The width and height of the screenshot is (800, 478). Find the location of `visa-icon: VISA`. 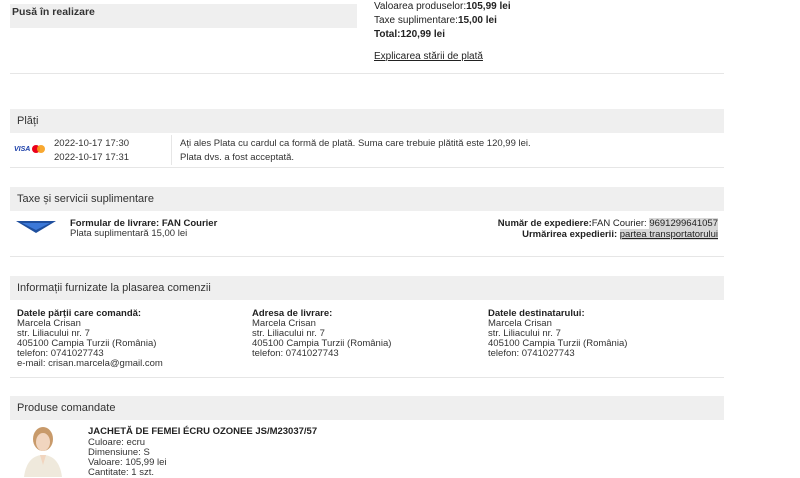

visa-icon: VISA is located at coordinates (22, 149).